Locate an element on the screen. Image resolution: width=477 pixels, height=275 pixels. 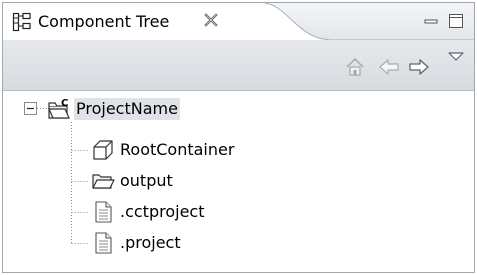
open-folder-icon is located at coordinates (103, 181).